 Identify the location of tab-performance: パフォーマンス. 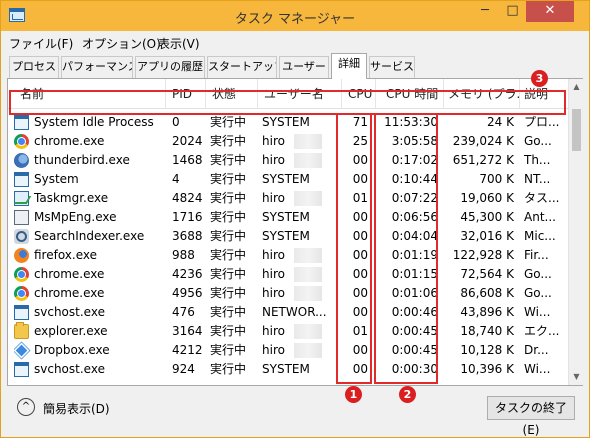
(97, 67).